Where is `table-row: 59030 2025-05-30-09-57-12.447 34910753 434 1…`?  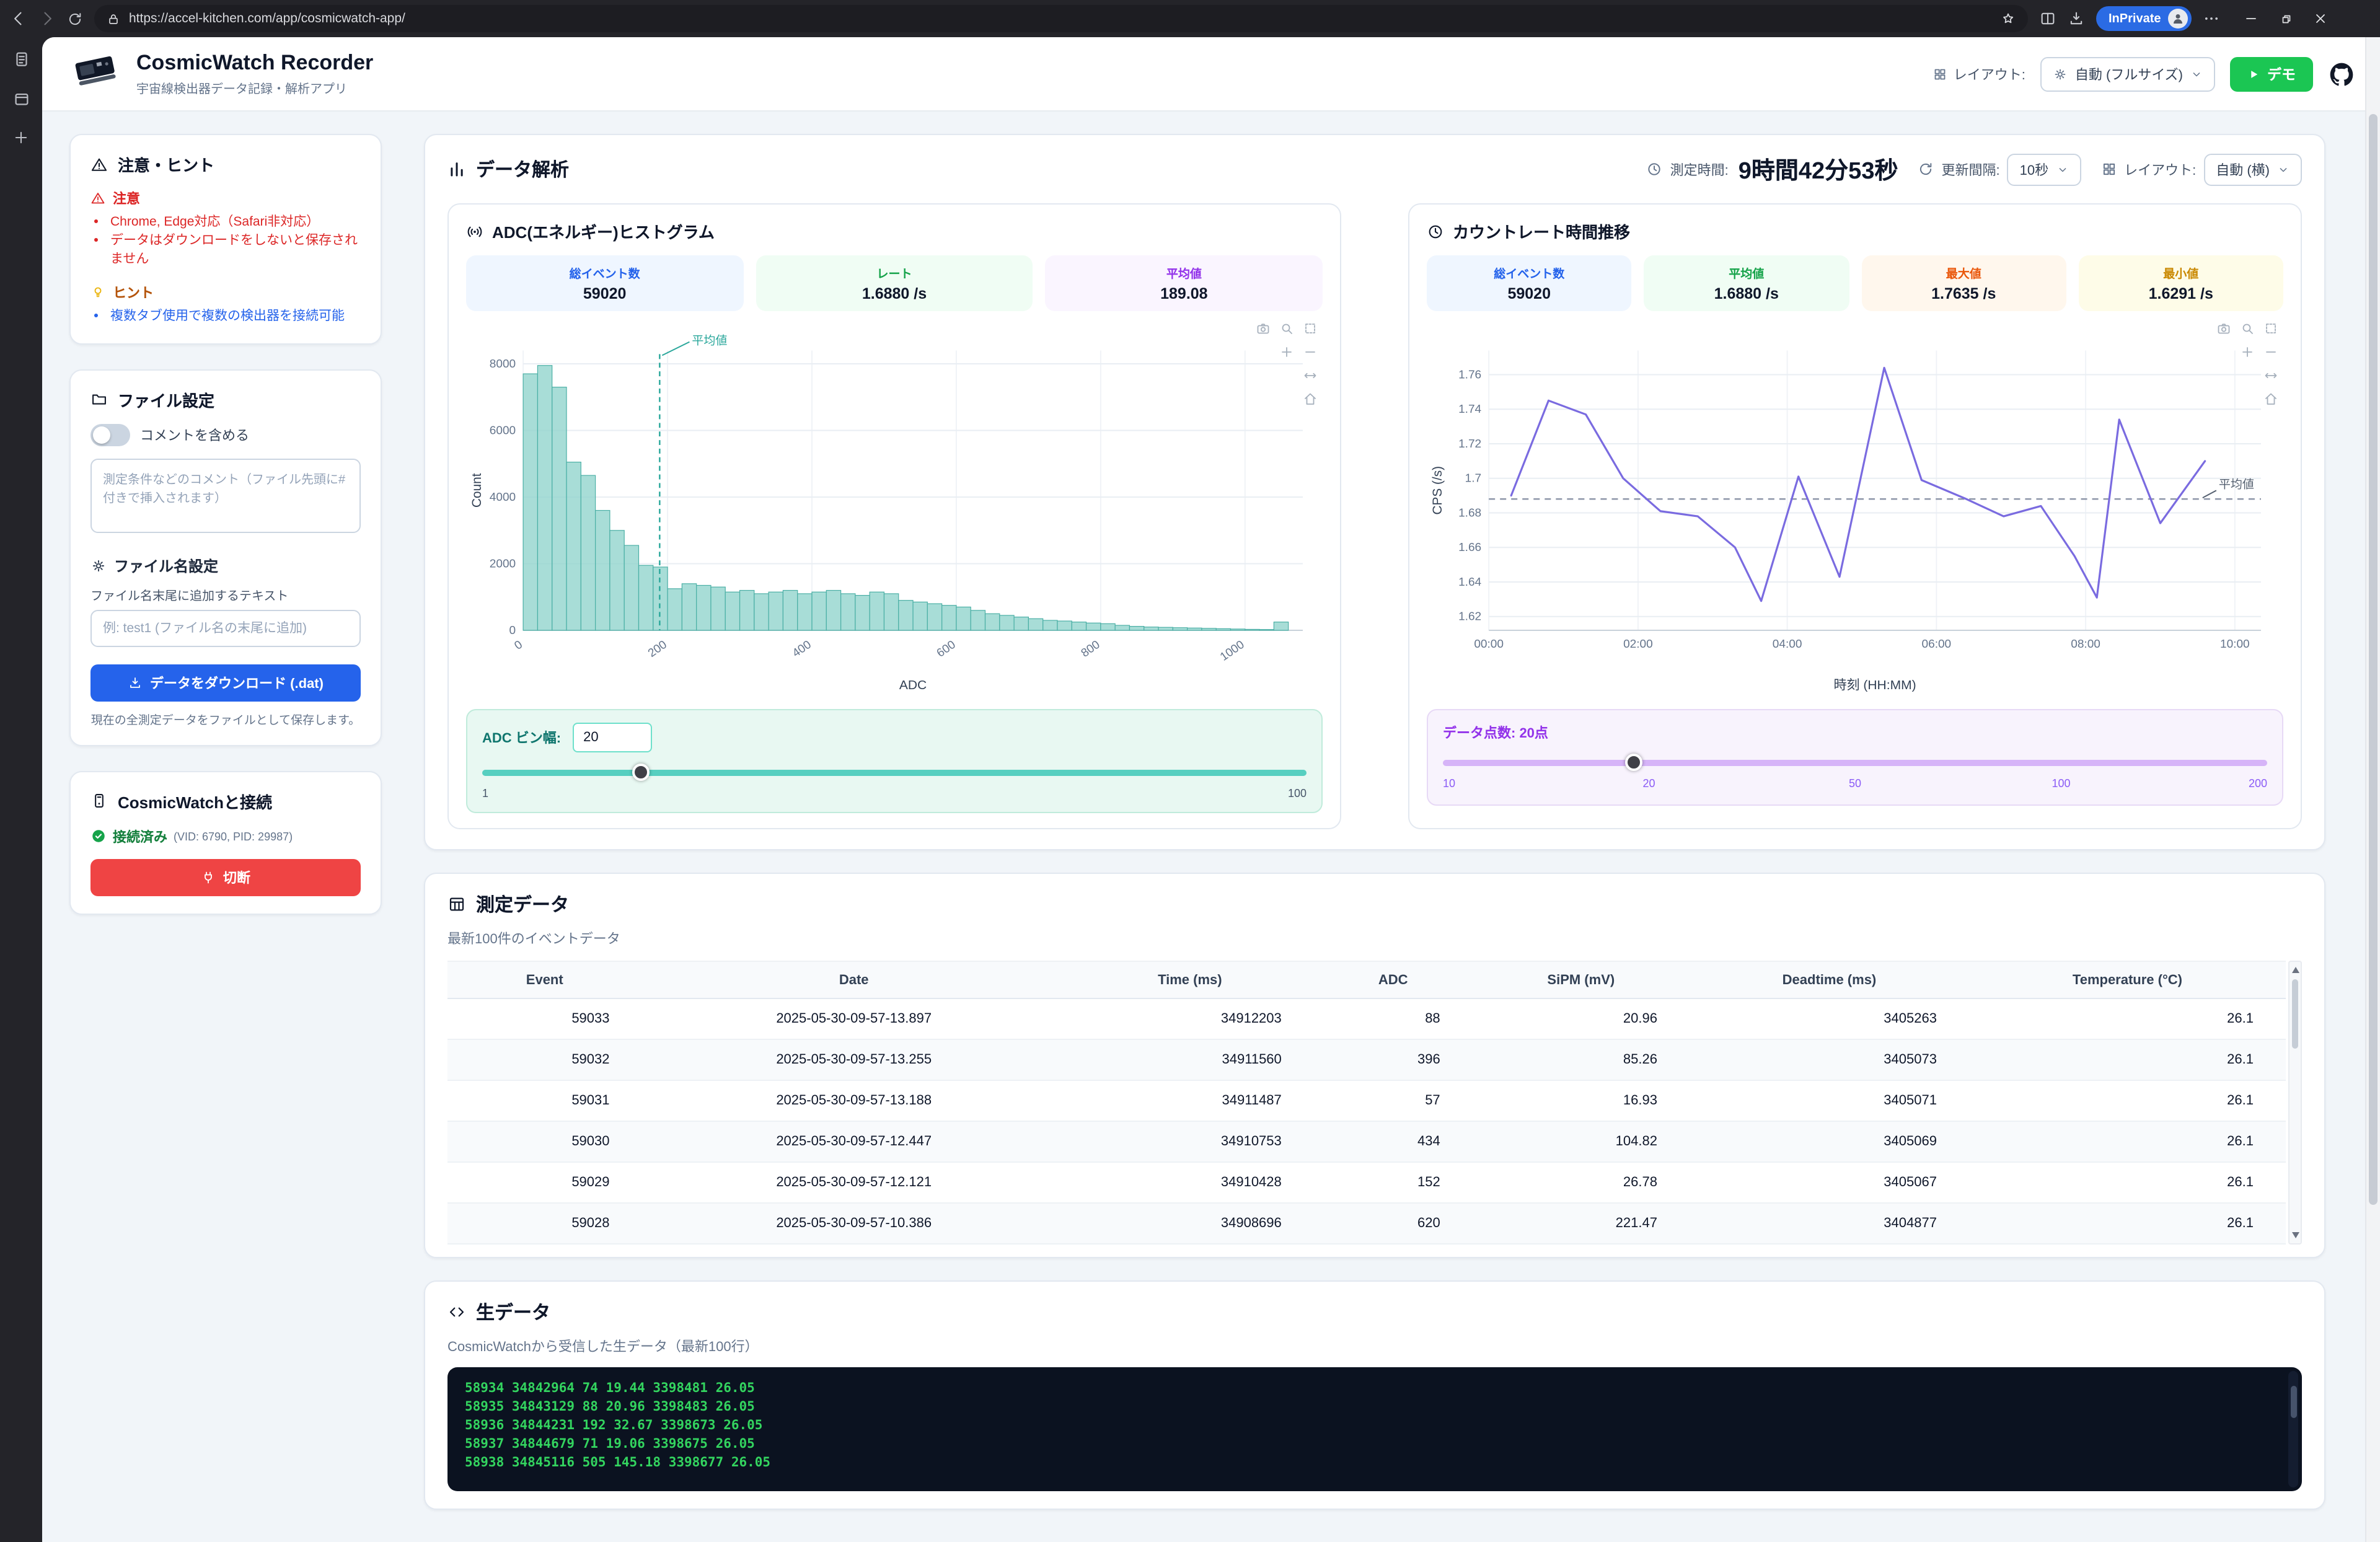
table-row: 59030 2025-05-30-09-57-12.447 34910753 434 1… is located at coordinates (1366, 1142).